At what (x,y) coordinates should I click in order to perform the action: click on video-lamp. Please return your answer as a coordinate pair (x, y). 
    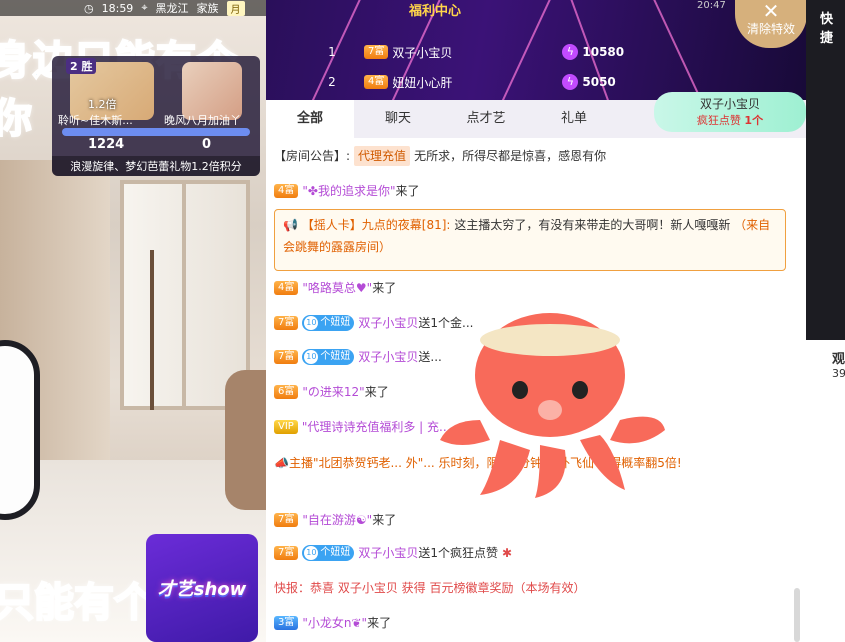
    Looking at the image, I should click on (152, 330).